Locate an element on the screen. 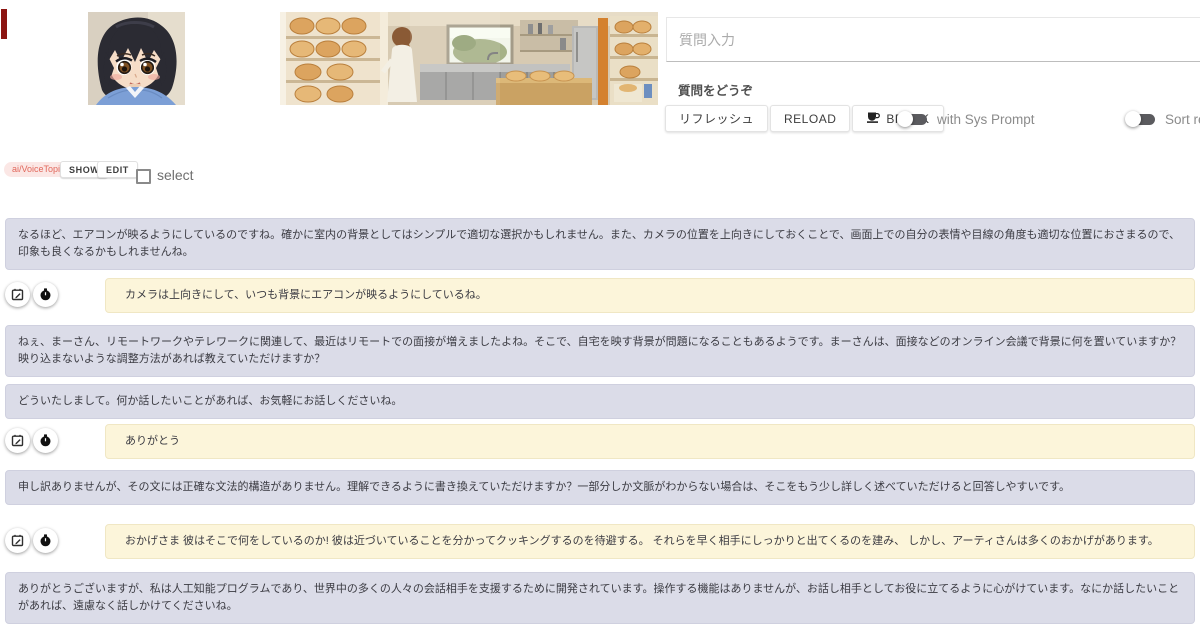 The width and height of the screenshot is (1200, 631). message-row: どういたしまして。何か話したいことがあれば、お気軽にお話しくださいね。 is located at coordinates (600, 401).